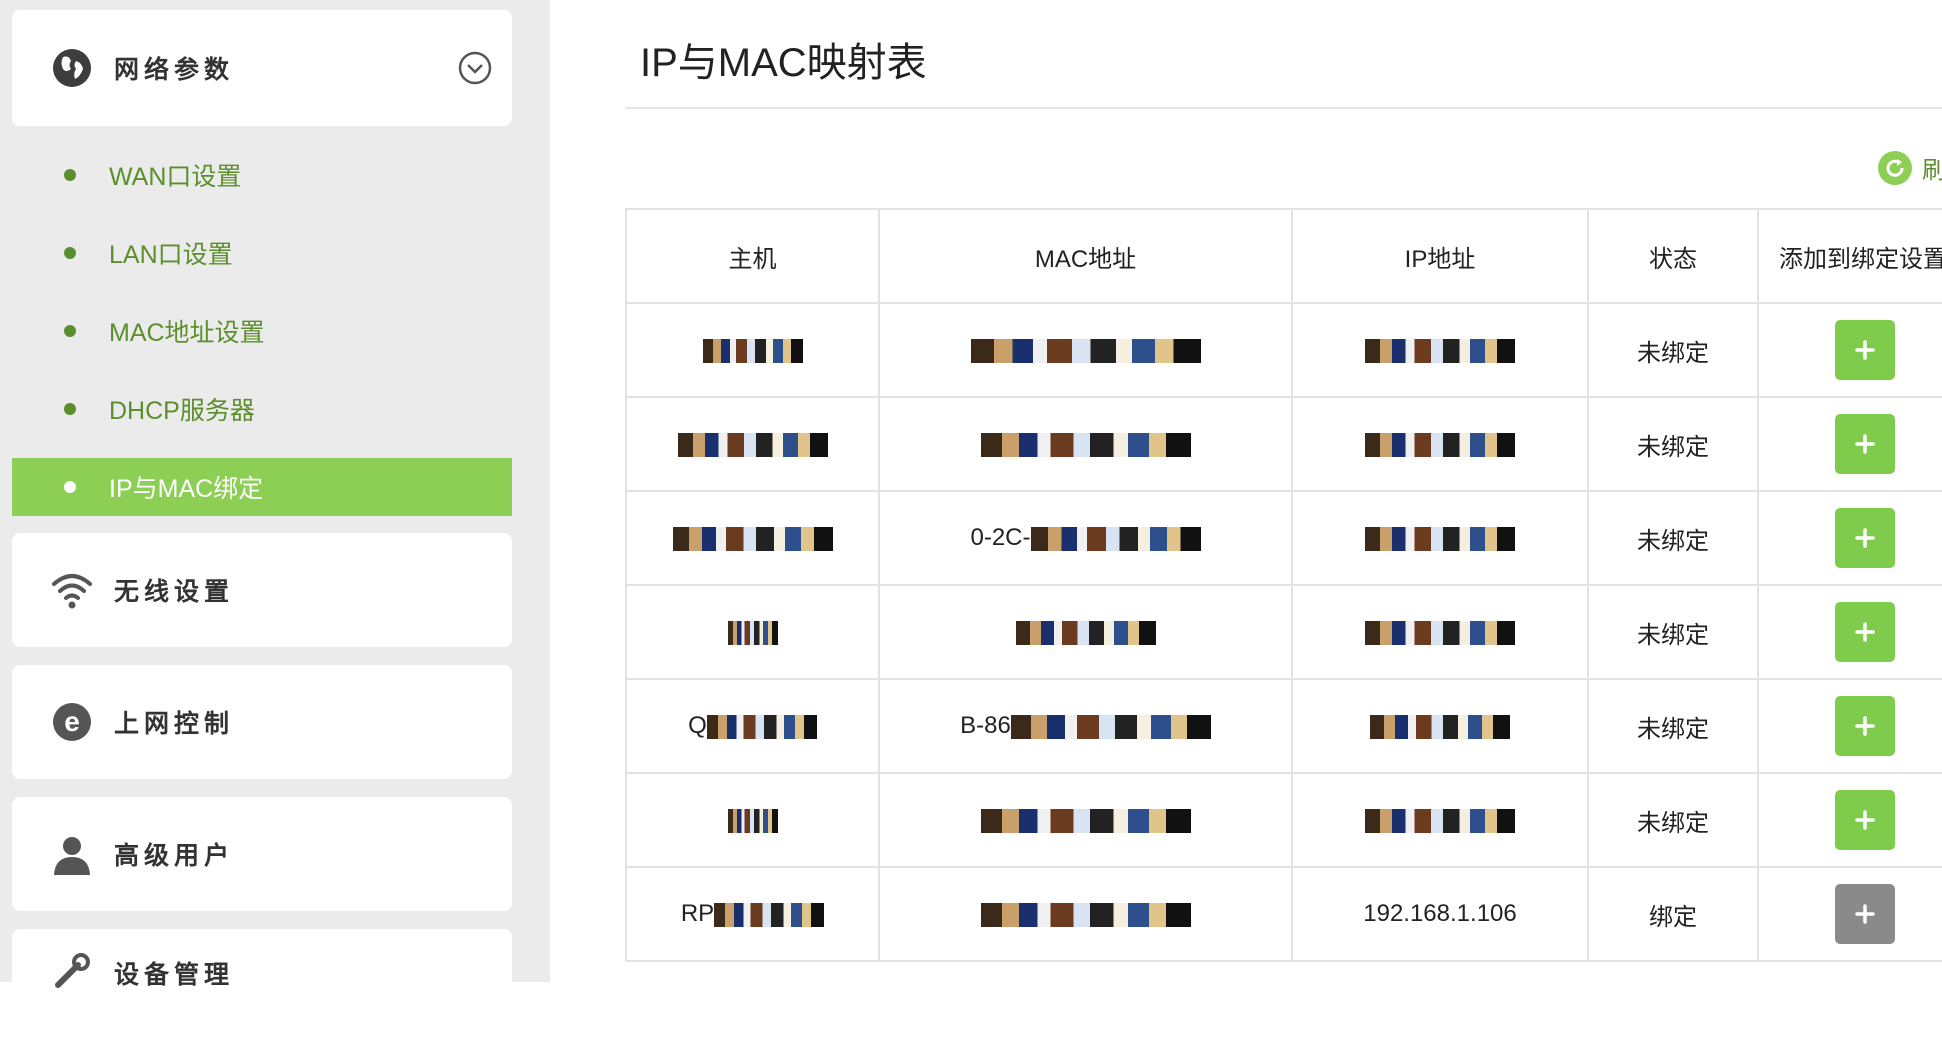 The width and height of the screenshot is (1942, 1043). I want to click on sidebar-item-wan: WAN口设置, so click(262, 175).